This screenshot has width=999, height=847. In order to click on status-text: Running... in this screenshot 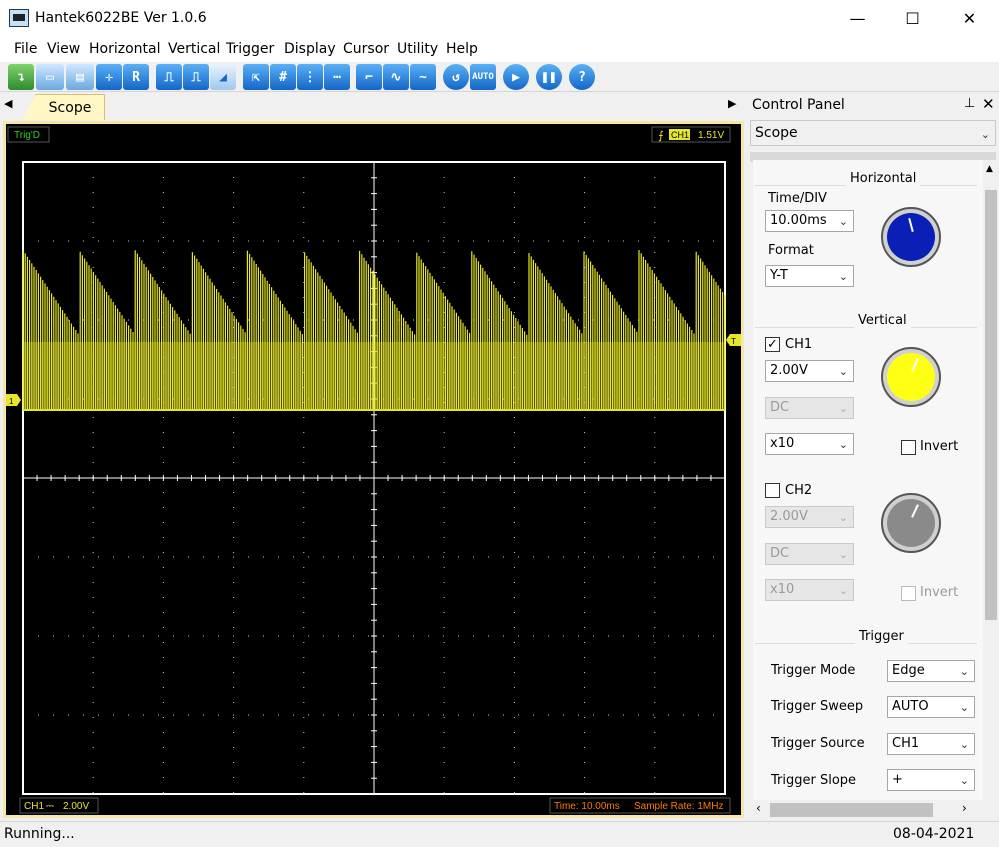, I will do `click(39, 834)`.